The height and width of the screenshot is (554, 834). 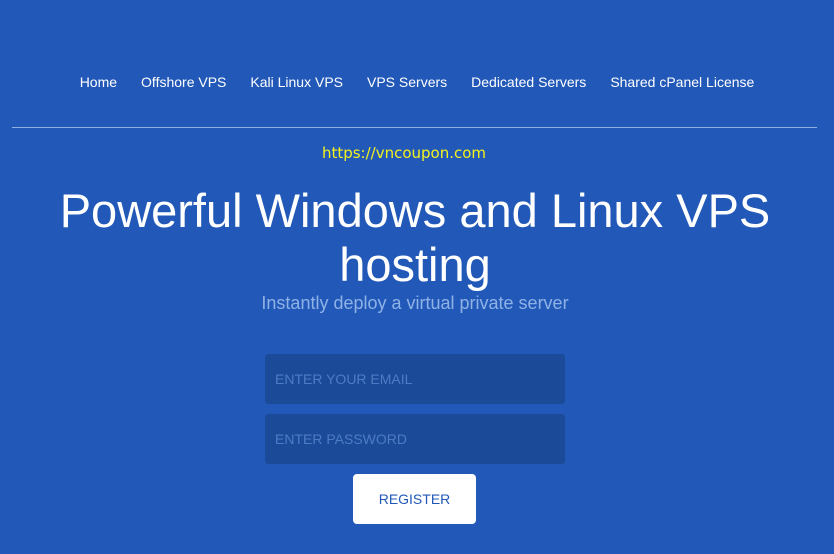 What do you see at coordinates (407, 82) in the screenshot?
I see `nav-item-vps-servers: VPS Servers` at bounding box center [407, 82].